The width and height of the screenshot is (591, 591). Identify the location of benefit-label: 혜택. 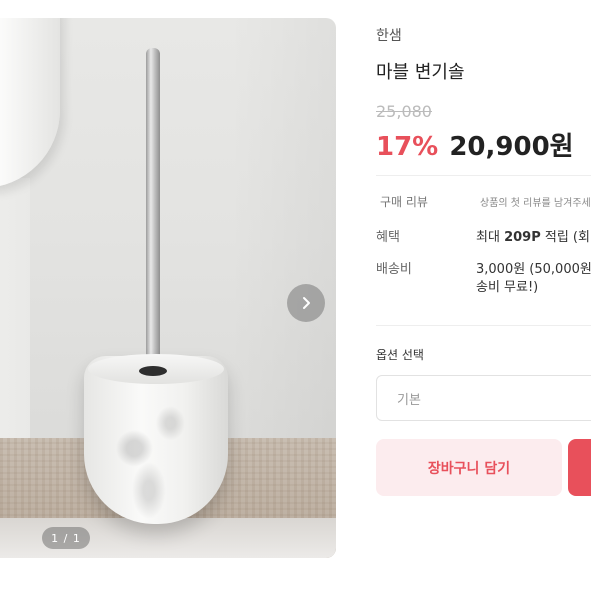
(388, 237).